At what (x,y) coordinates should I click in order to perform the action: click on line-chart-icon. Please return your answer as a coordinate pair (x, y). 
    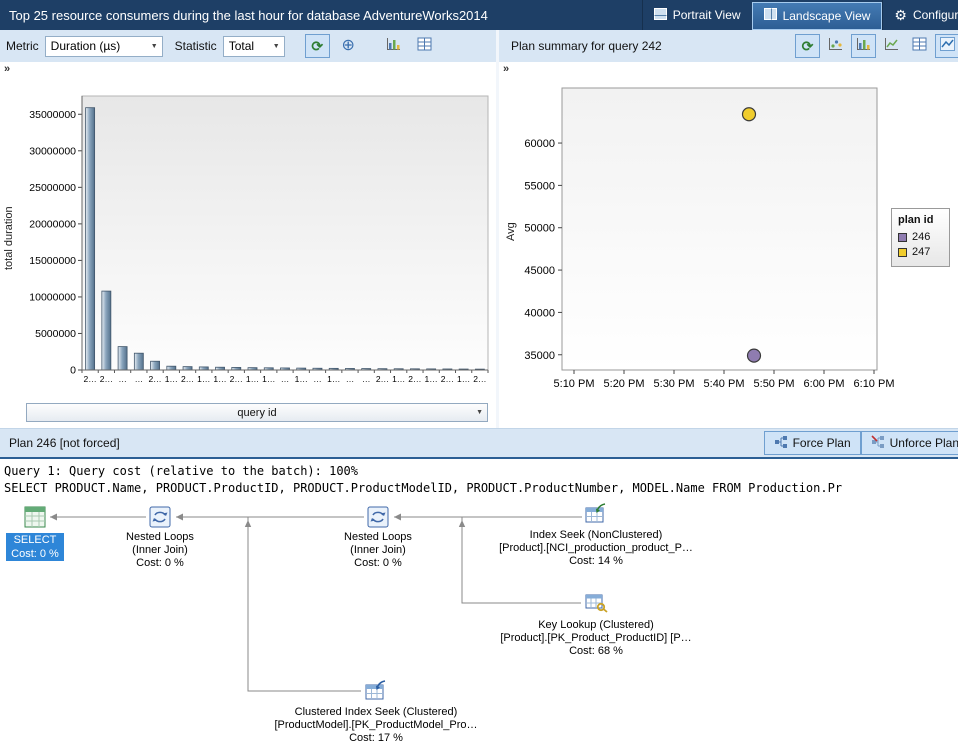
    Looking at the image, I should click on (891, 46).